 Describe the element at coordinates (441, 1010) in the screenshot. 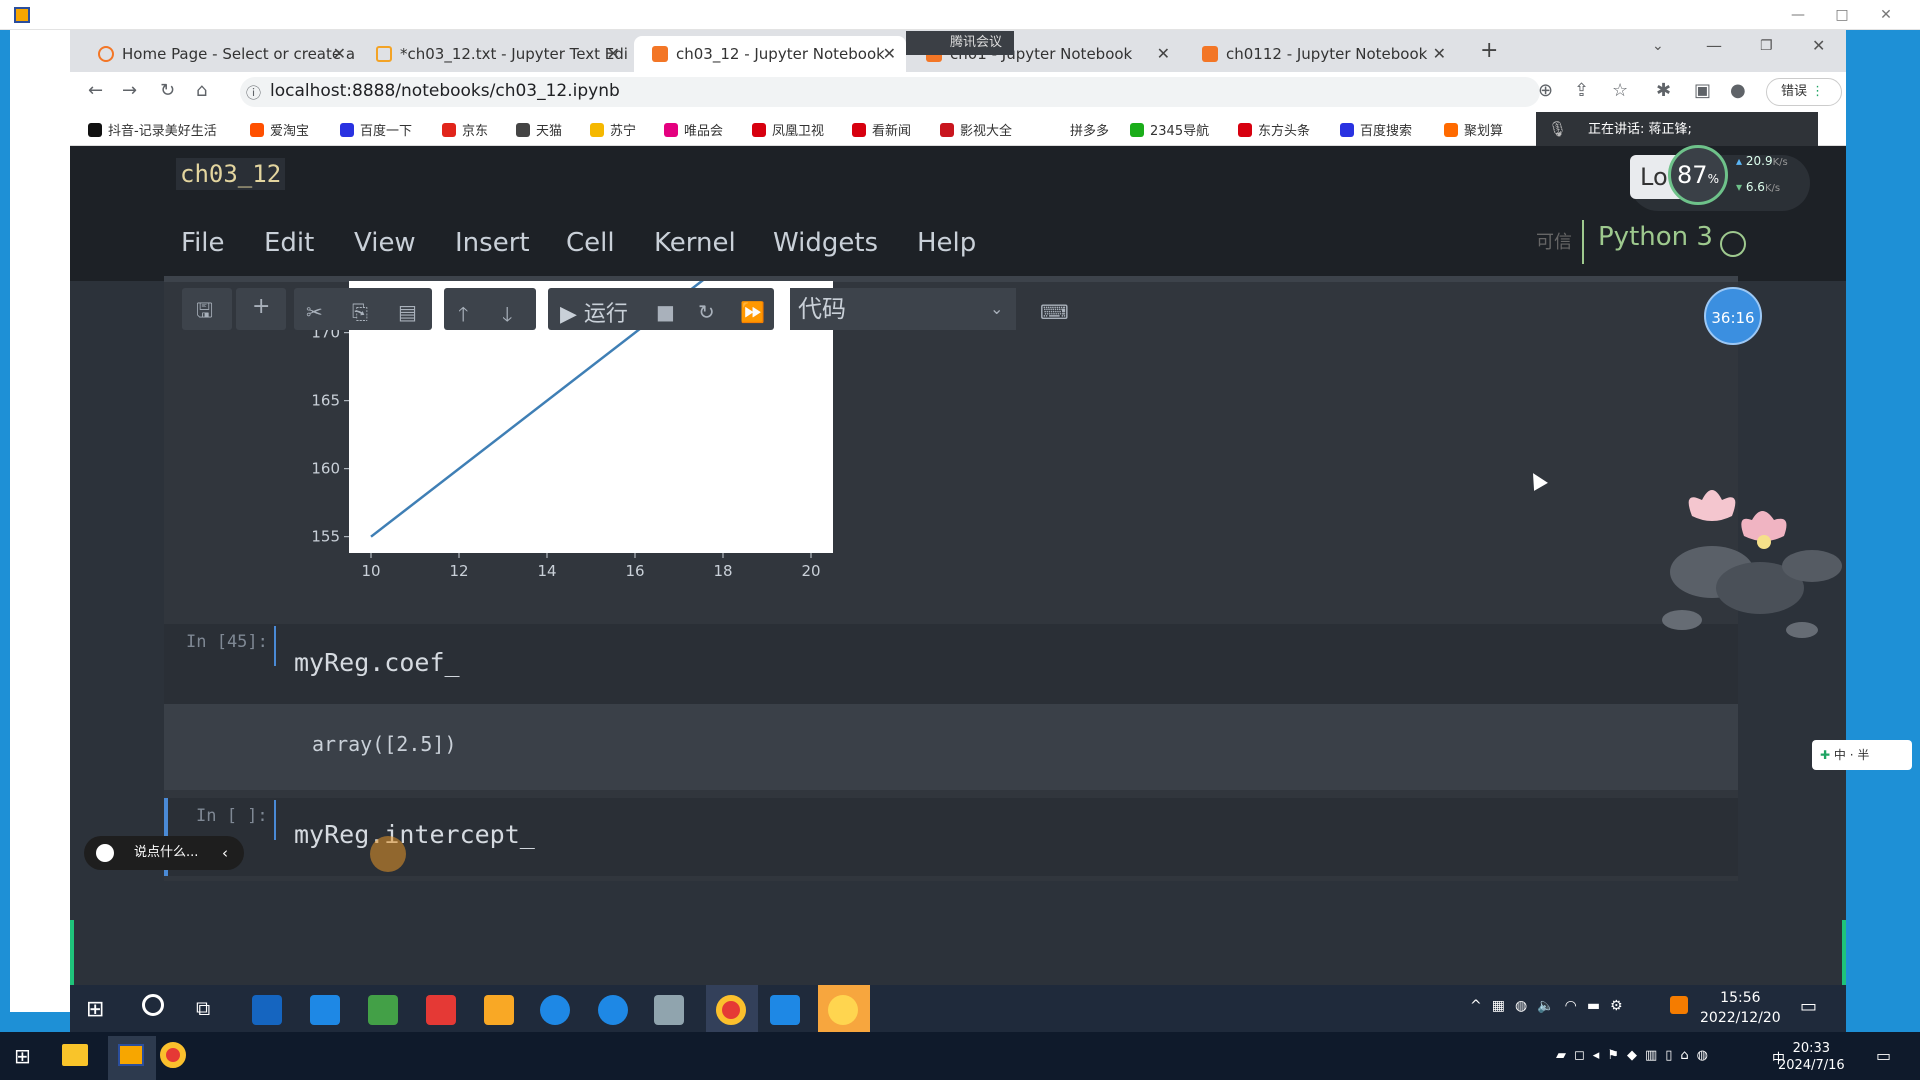

I see `youdao-icon` at that location.